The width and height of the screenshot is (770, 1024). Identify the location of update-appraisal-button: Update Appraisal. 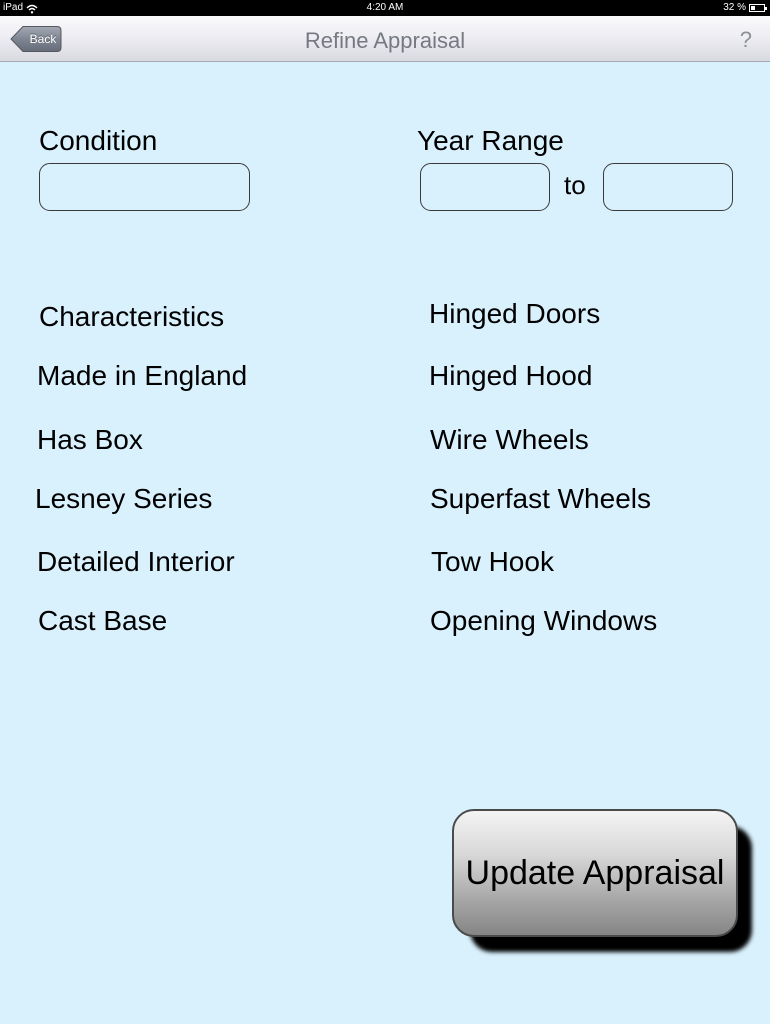
(595, 873).